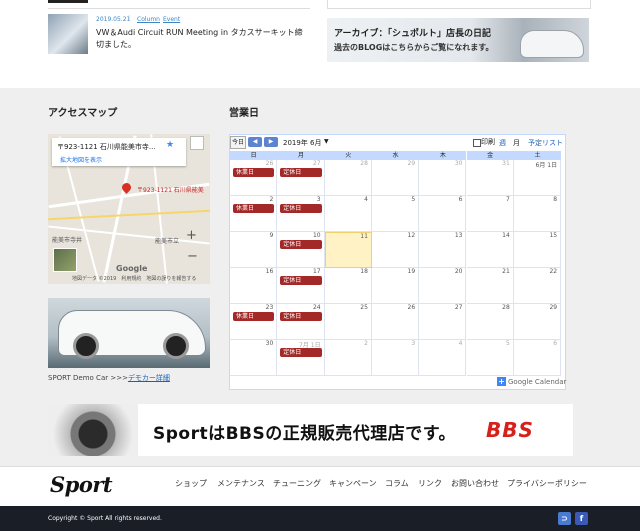  Describe the element at coordinates (537, 214) in the screenshot. I see `calendar-day: 8` at that location.